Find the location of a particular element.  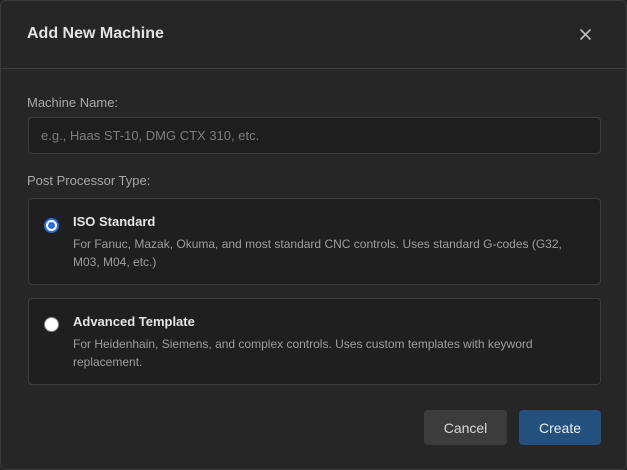

create-button: Create is located at coordinates (560, 427).